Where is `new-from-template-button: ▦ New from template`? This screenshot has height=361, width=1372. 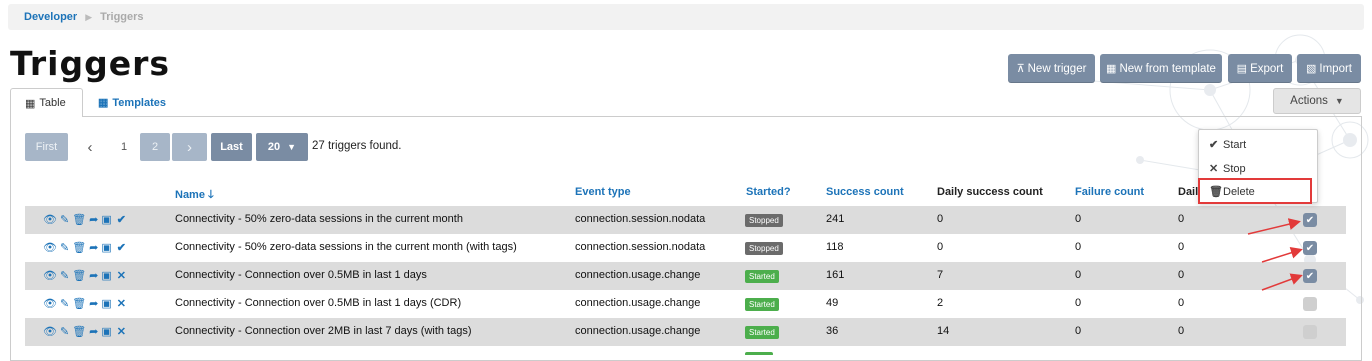 new-from-template-button: ▦ New from template is located at coordinates (1161, 68).